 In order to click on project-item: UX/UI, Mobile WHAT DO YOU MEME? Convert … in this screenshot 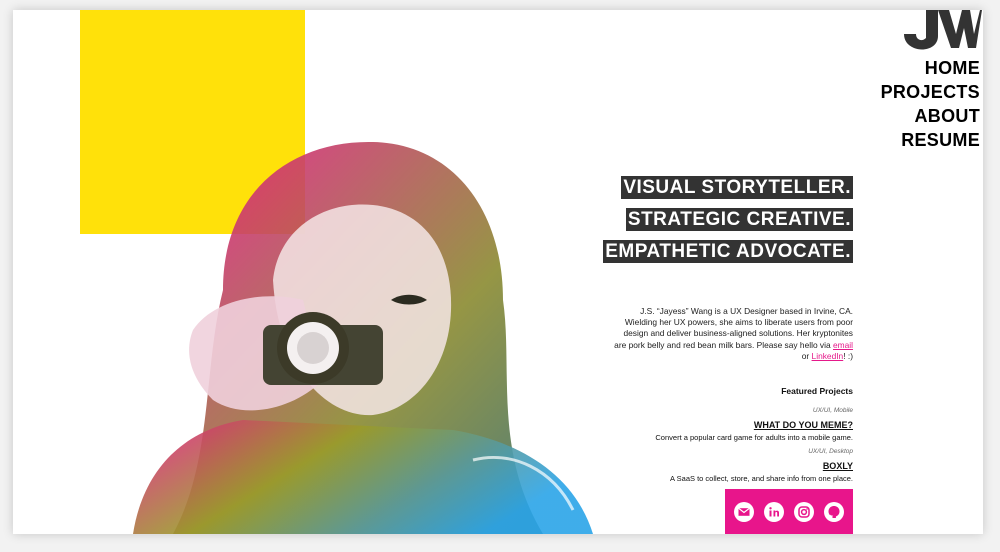, I will do `click(703, 424)`.